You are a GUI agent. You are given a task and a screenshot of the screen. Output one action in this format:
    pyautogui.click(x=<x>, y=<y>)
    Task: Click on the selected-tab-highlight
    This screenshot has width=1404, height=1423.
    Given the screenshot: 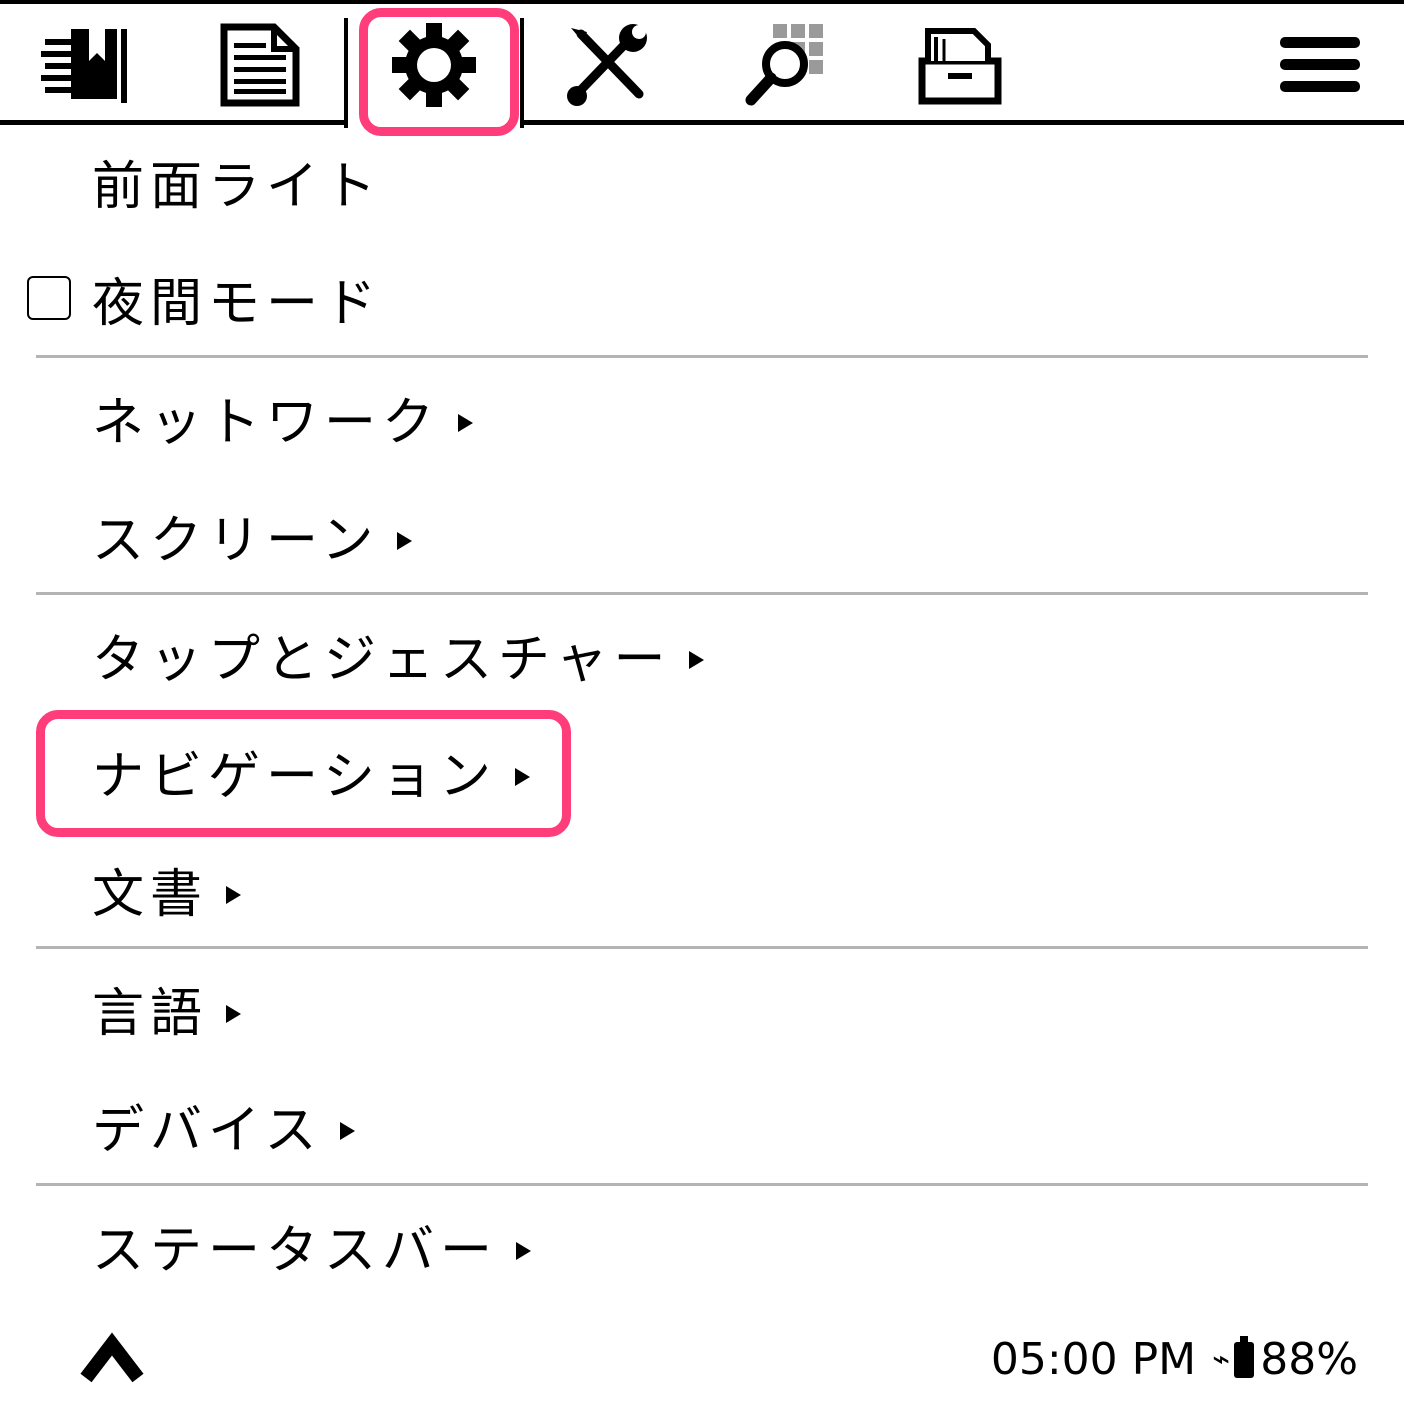 What is the action you would take?
    pyautogui.click(x=439, y=72)
    